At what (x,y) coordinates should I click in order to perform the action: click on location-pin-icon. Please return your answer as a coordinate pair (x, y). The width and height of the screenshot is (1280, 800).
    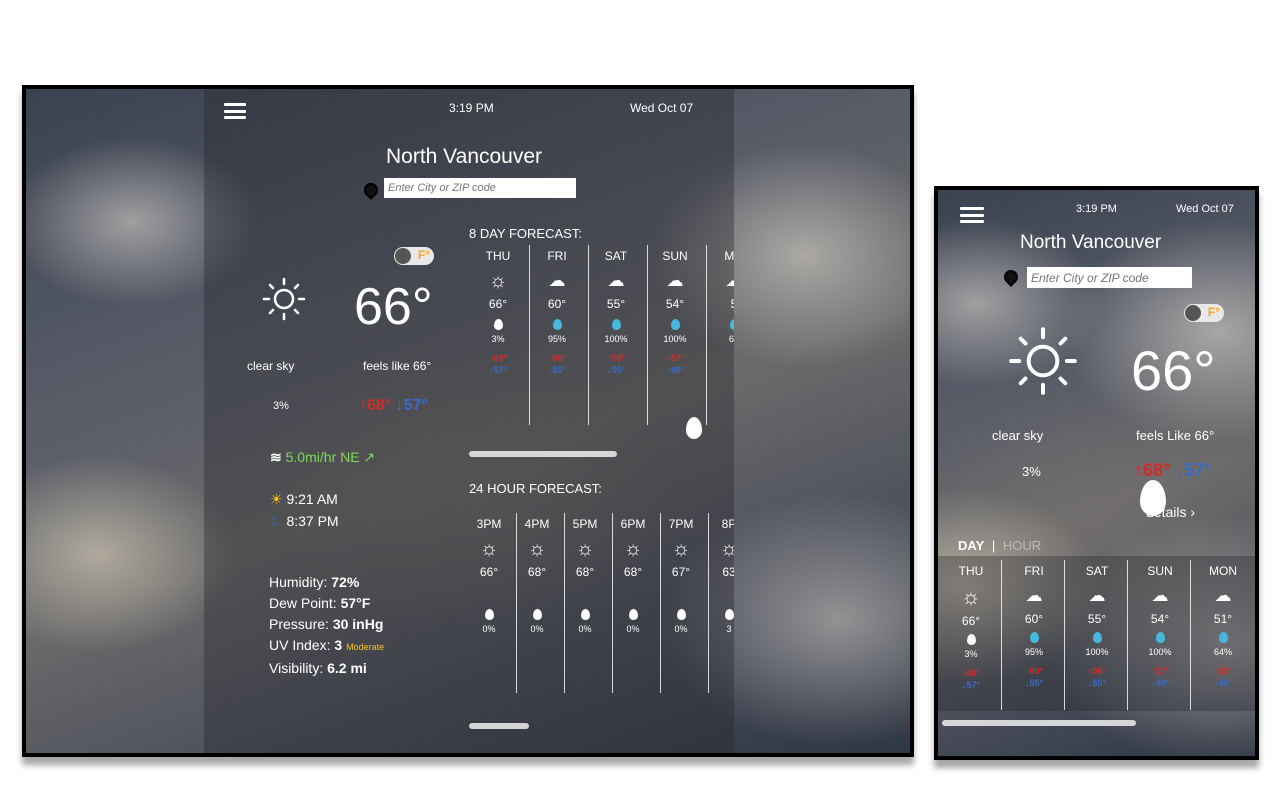
    Looking at the image, I should click on (1011, 277).